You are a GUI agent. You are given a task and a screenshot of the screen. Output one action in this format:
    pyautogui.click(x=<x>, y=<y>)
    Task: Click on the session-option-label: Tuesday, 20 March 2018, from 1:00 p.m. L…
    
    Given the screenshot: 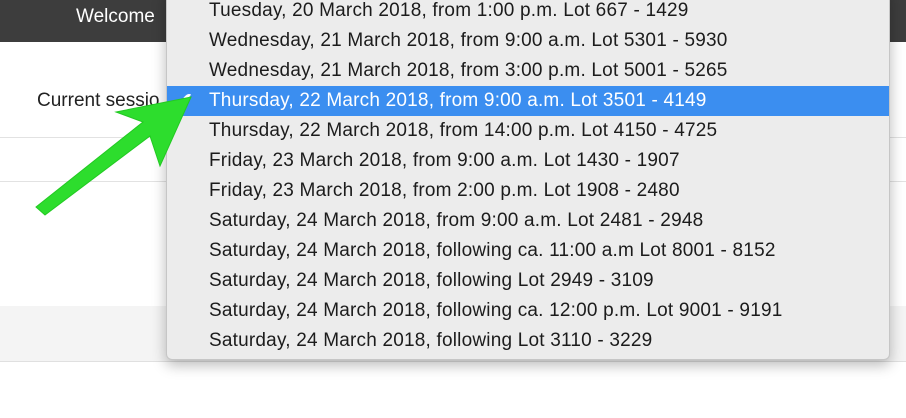 What is the action you would take?
    pyautogui.click(x=449, y=10)
    